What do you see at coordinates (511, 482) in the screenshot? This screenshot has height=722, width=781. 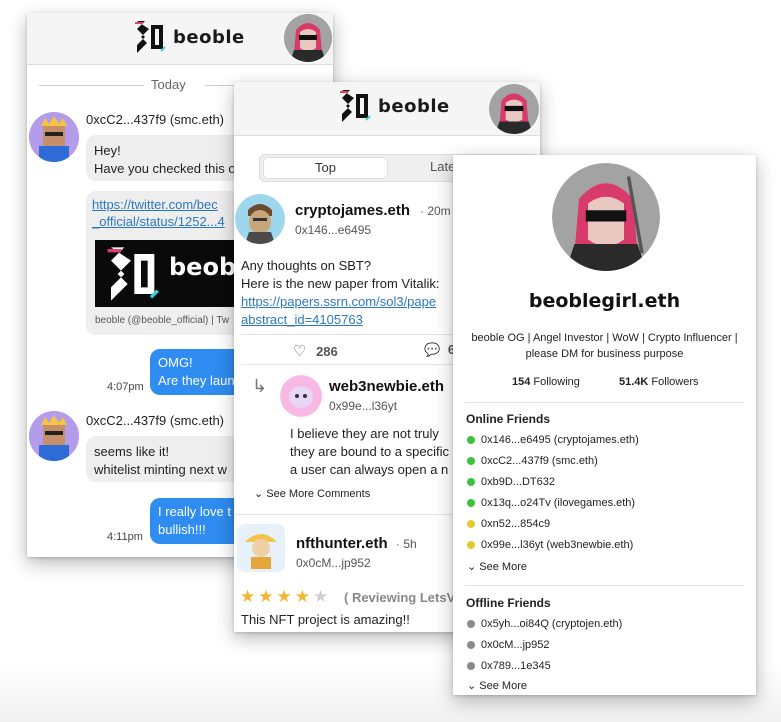 I see `friend-item: 0xb9D...DT632` at bounding box center [511, 482].